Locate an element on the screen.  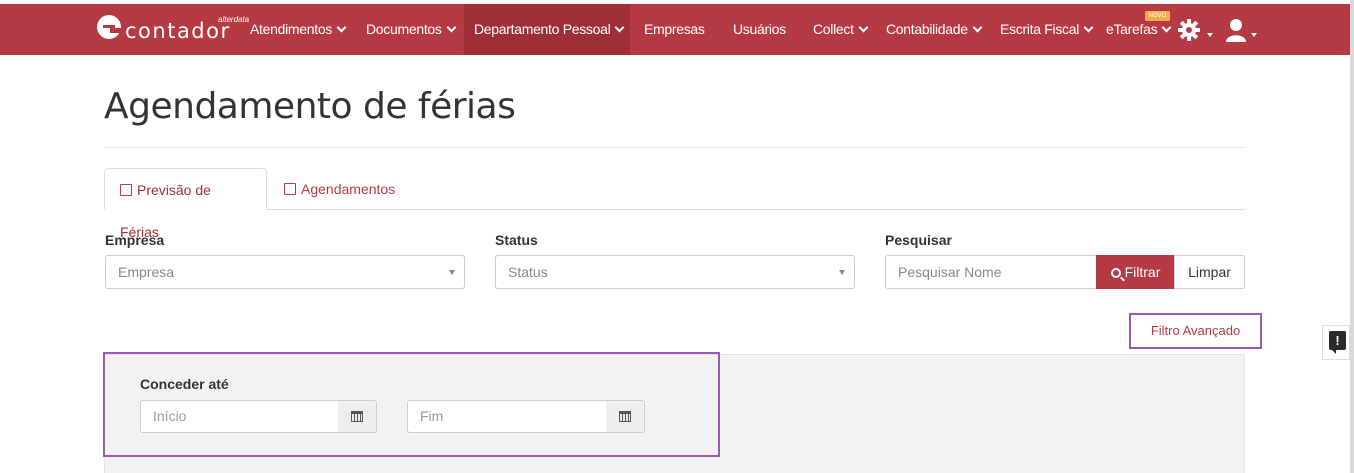
nav-item-atendimentos: Atendimentos is located at coordinates (298, 29).